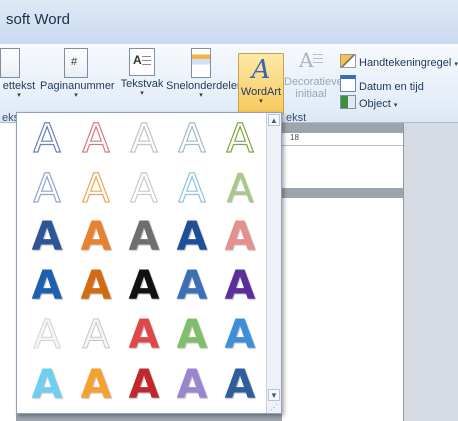 The height and width of the screenshot is (421, 458). What do you see at coordinates (144, 237) in the screenshot?
I see `wordart-style-3-3: A` at bounding box center [144, 237].